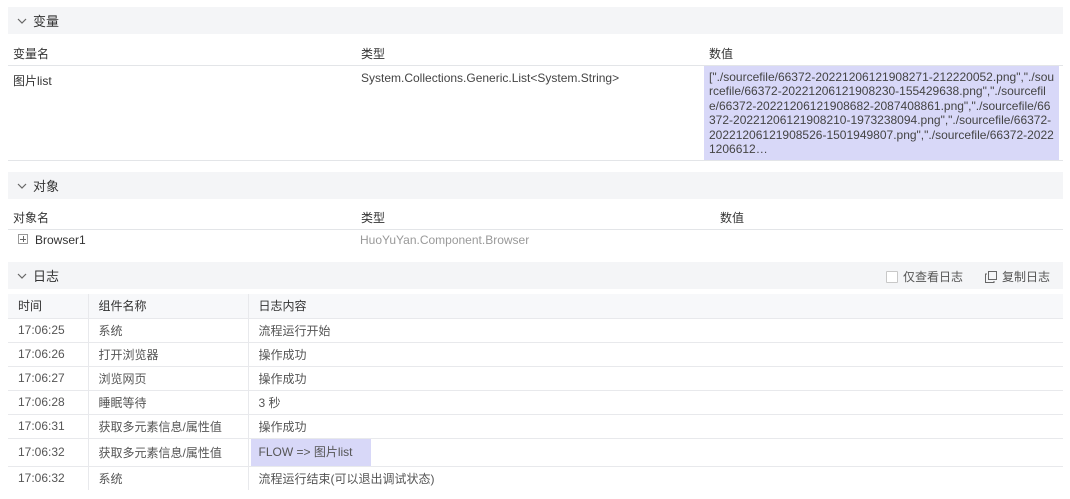  What do you see at coordinates (48, 306) in the screenshot?
I see `log-col-time: 时间` at bounding box center [48, 306].